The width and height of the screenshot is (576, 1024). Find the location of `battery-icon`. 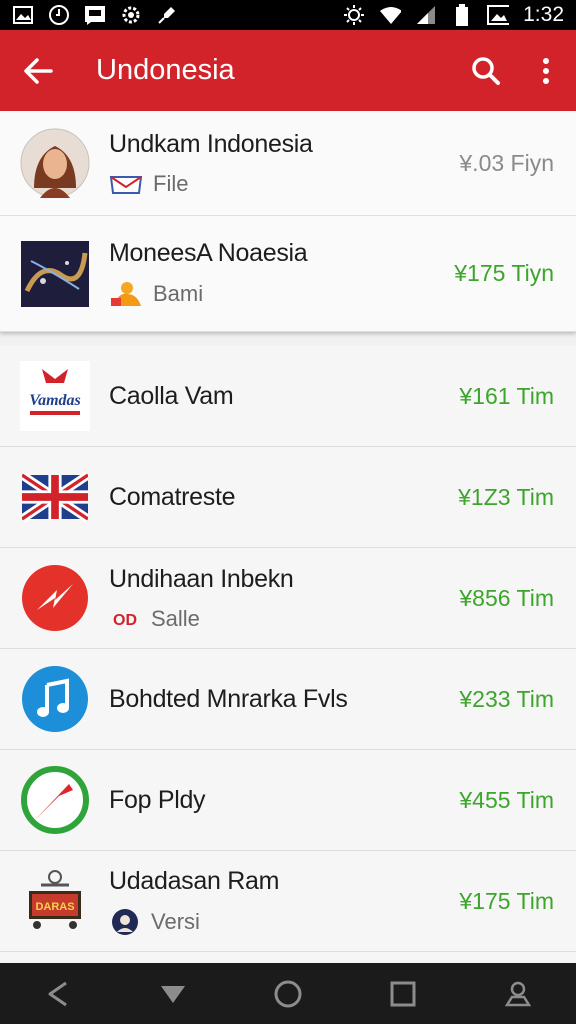

battery-icon is located at coordinates (462, 15).